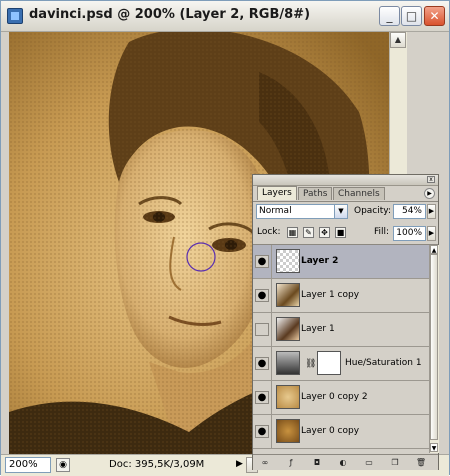 This screenshot has height=476, width=450. I want to click on fill-slider-arrow: ▶, so click(431, 233).